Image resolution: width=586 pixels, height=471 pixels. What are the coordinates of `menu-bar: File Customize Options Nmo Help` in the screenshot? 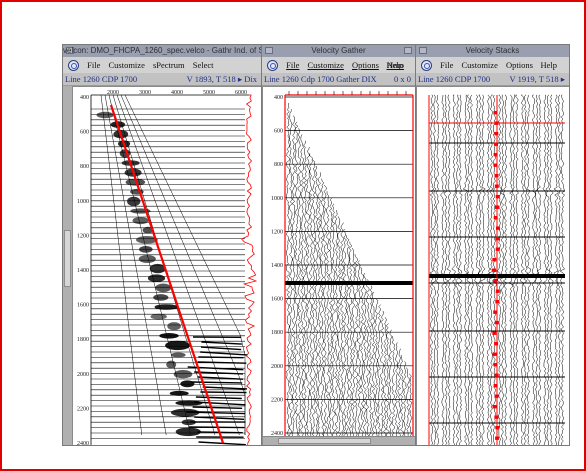 It's located at (338, 65).